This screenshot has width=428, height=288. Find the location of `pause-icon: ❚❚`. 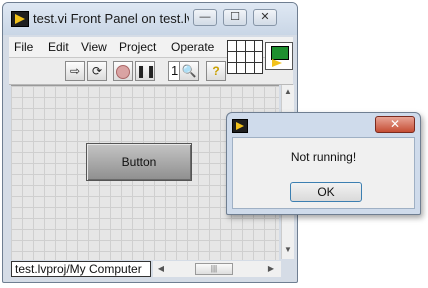

pause-icon: ❚❚ is located at coordinates (145, 71).